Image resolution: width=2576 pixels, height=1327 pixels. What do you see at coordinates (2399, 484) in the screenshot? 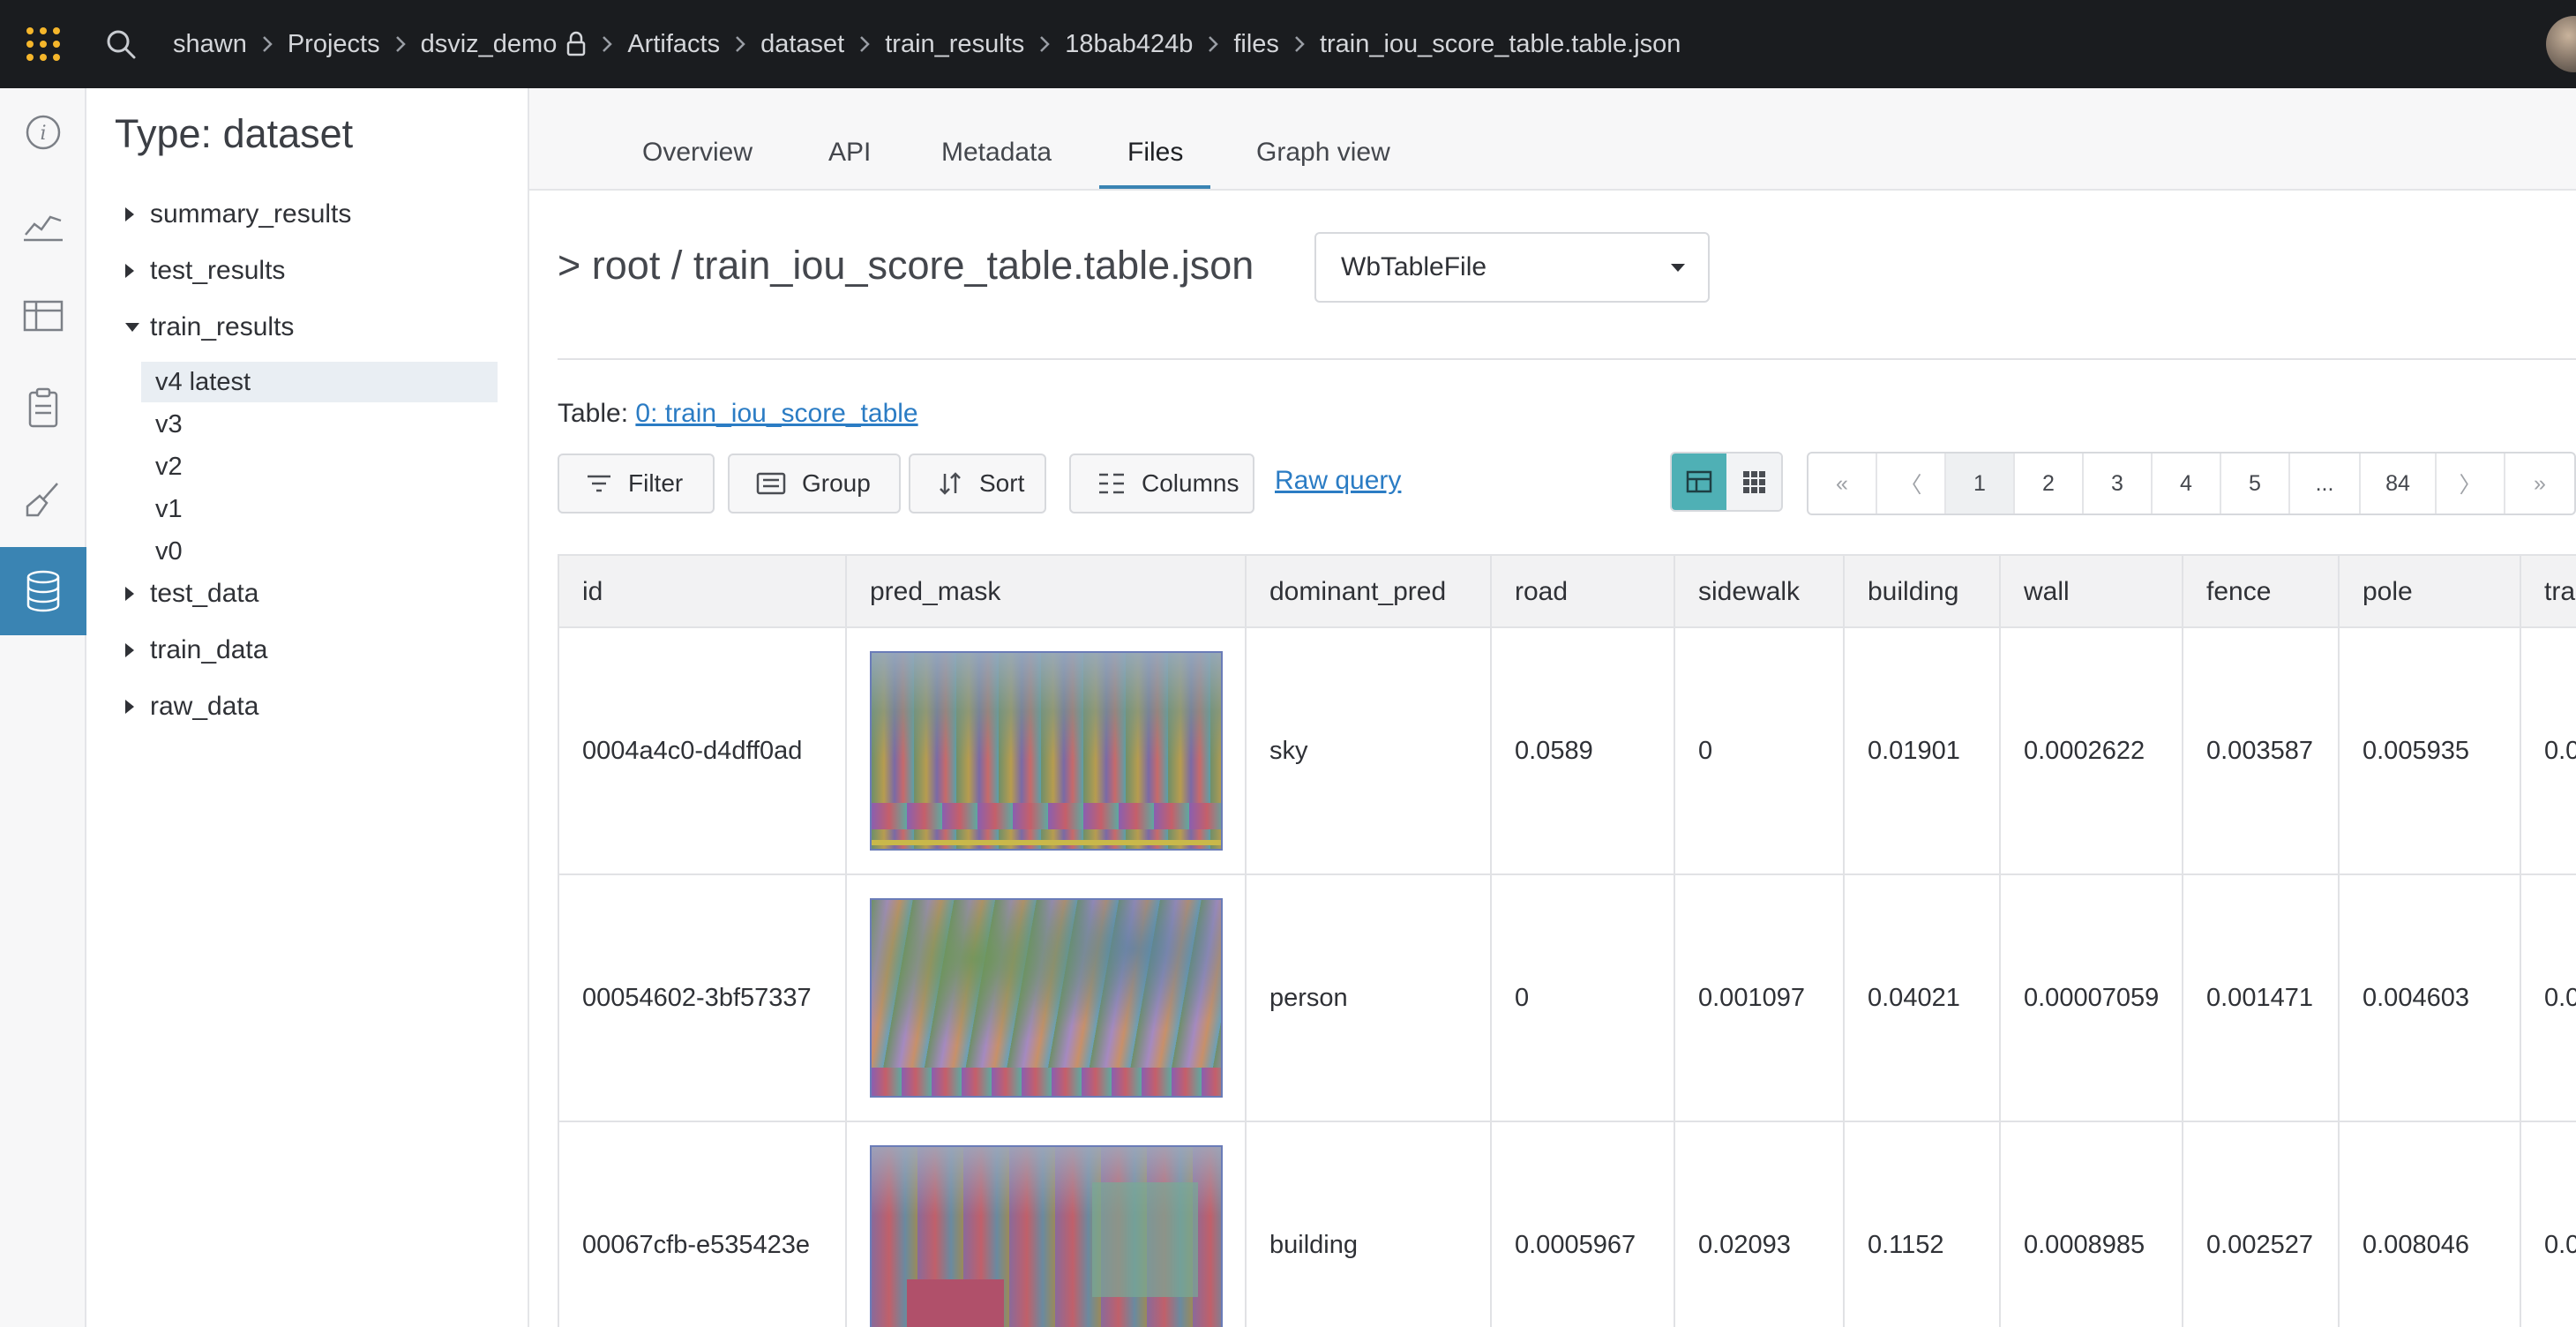
I see `page-84: 84` at bounding box center [2399, 484].